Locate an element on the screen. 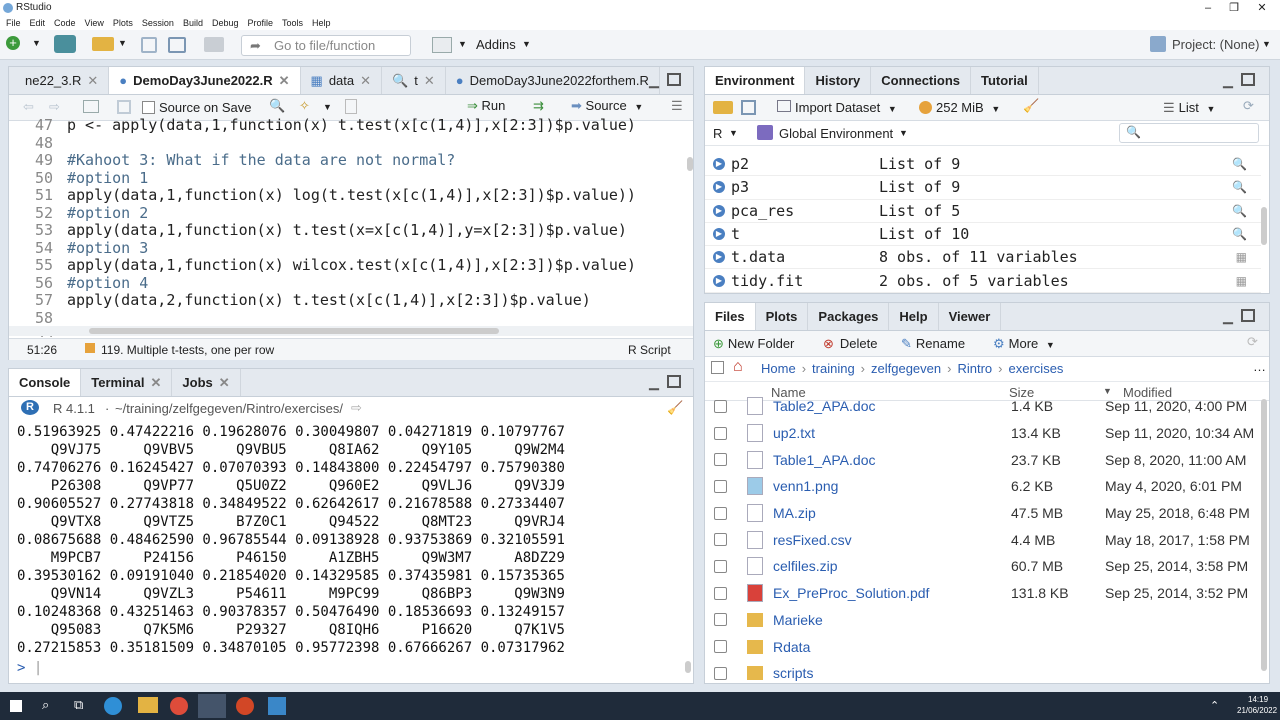  working-directory: ~/training/zelfgegeven/Rintro/exercises/ is located at coordinates (229, 408).